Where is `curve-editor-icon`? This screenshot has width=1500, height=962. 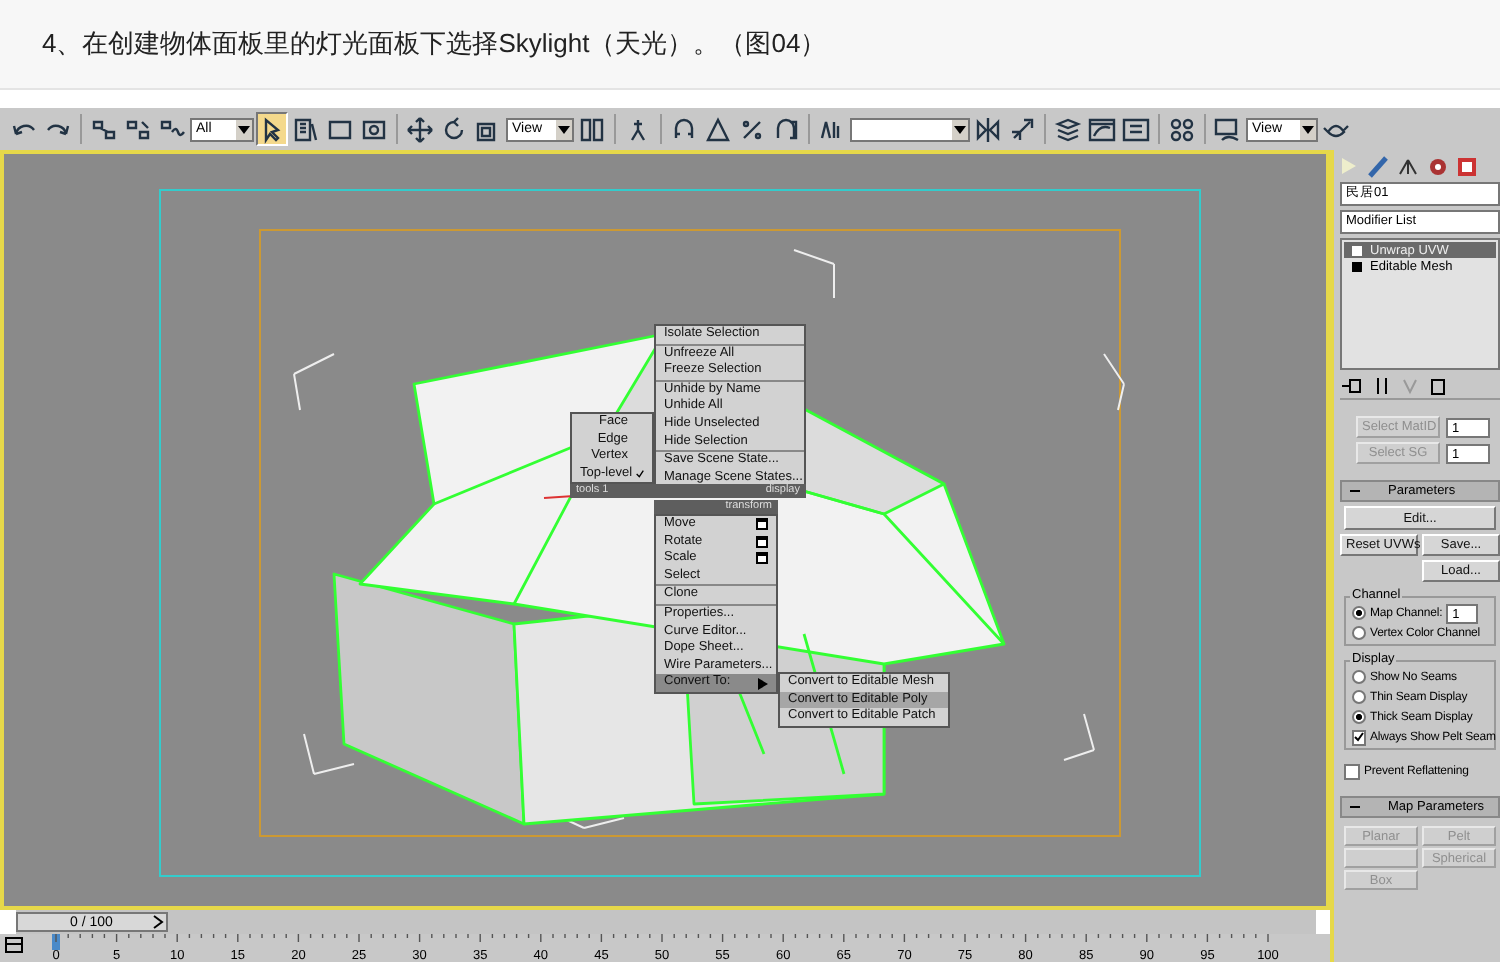 curve-editor-icon is located at coordinates (1102, 129).